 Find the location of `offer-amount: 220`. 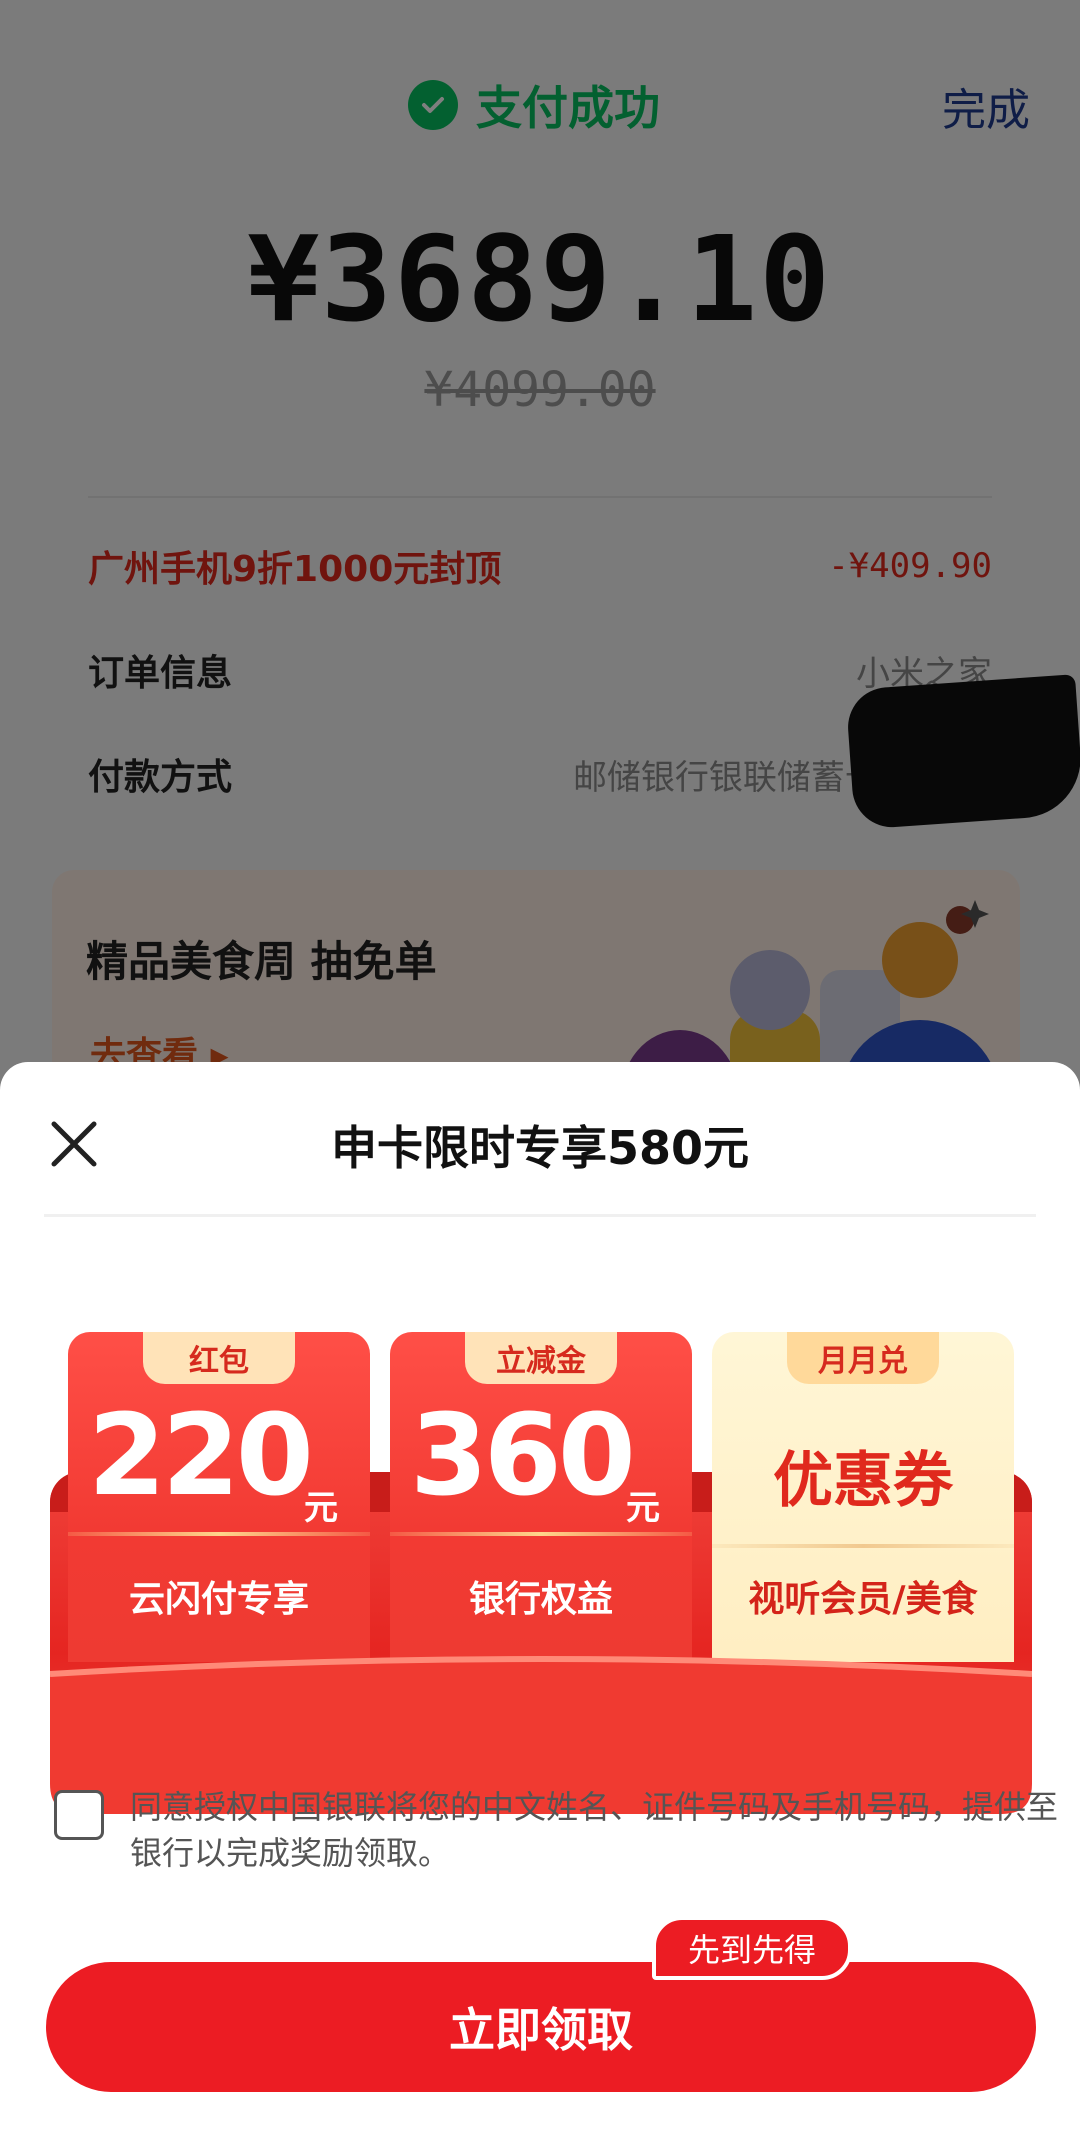

offer-amount: 220 is located at coordinates (201, 1456).